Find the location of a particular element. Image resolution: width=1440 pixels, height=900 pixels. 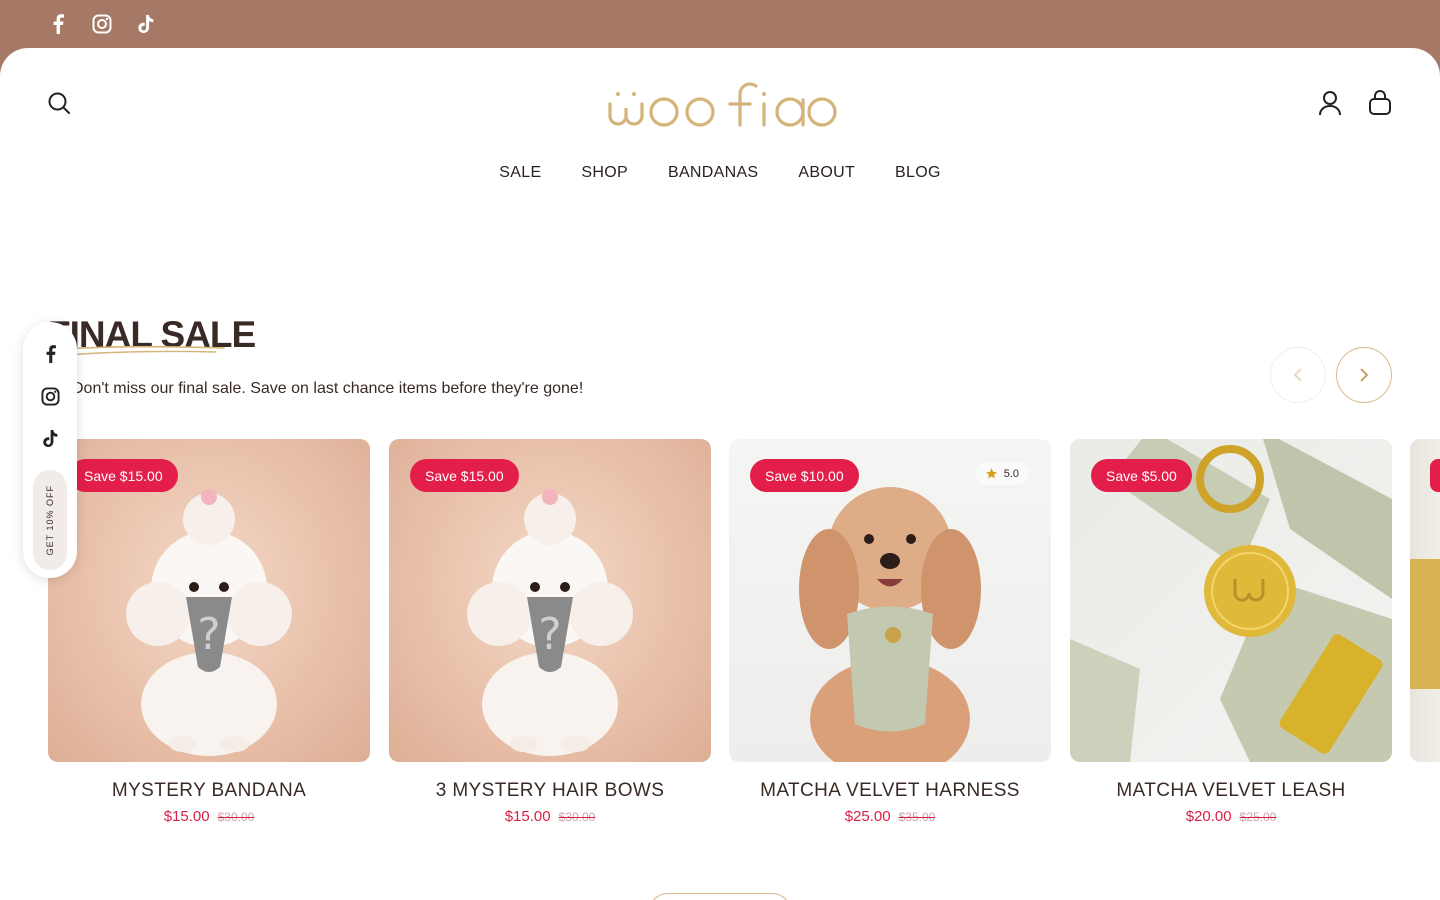

social-topbar is located at coordinates (720, 24).